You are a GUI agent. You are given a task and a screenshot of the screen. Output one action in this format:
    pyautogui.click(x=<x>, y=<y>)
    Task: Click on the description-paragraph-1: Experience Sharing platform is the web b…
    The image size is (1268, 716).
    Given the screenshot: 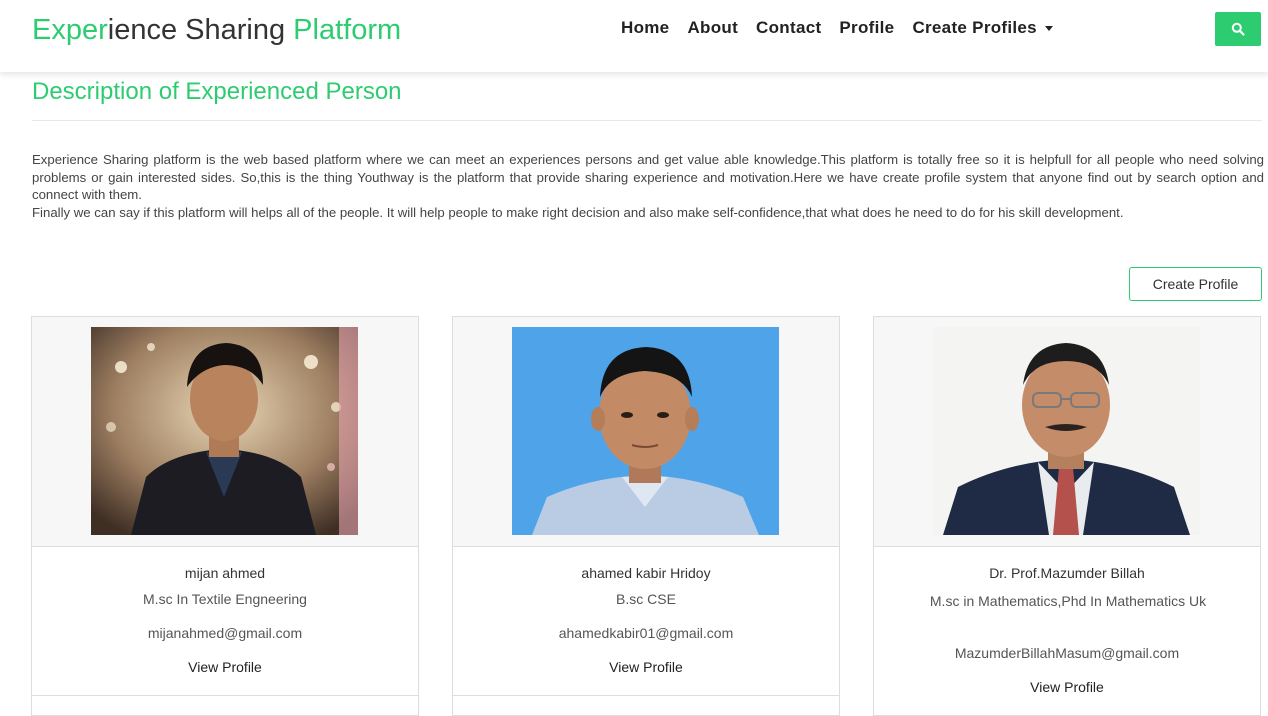 What is the action you would take?
    pyautogui.click(x=648, y=177)
    